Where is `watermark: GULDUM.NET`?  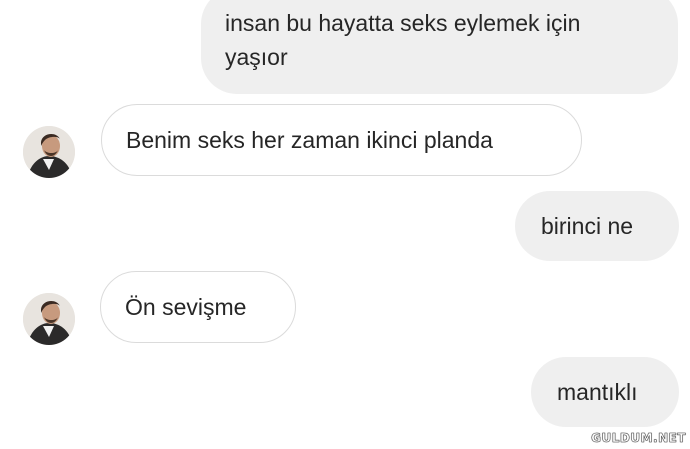
watermark: GULDUM.NET is located at coordinates (638, 438).